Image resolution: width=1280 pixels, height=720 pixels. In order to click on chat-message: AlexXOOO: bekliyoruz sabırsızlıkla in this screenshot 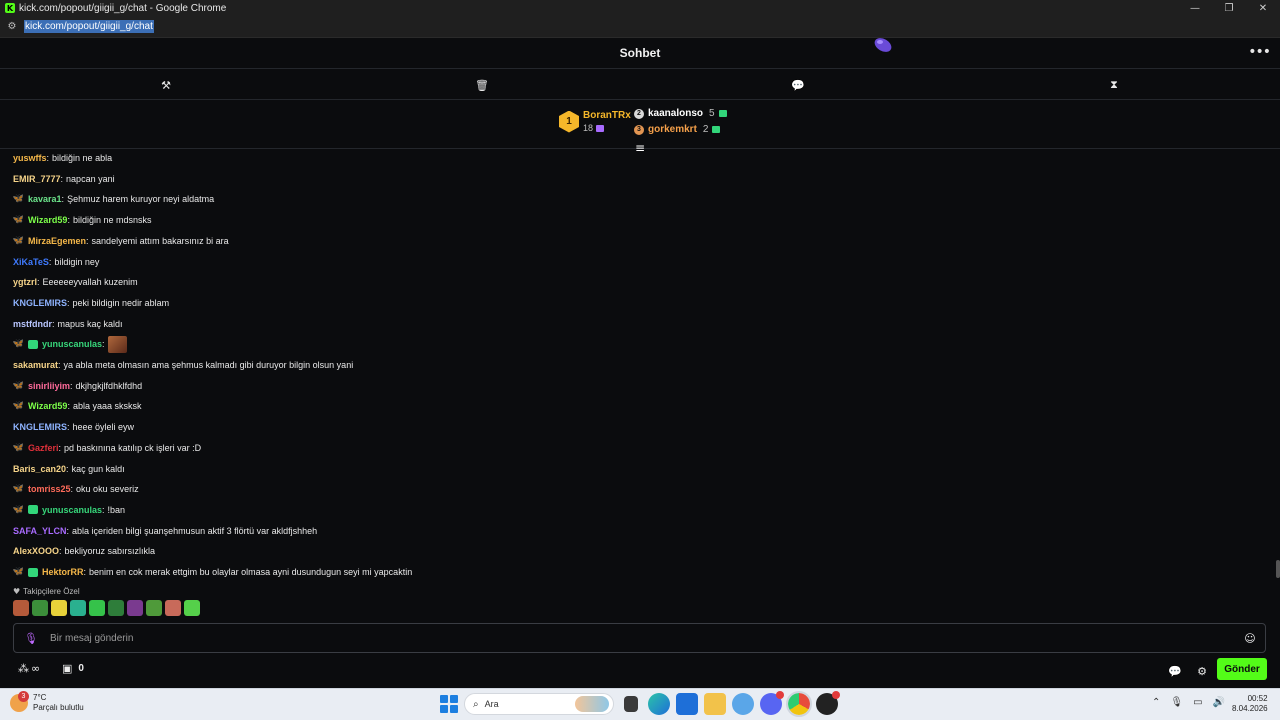, I will do `click(84, 551)`.